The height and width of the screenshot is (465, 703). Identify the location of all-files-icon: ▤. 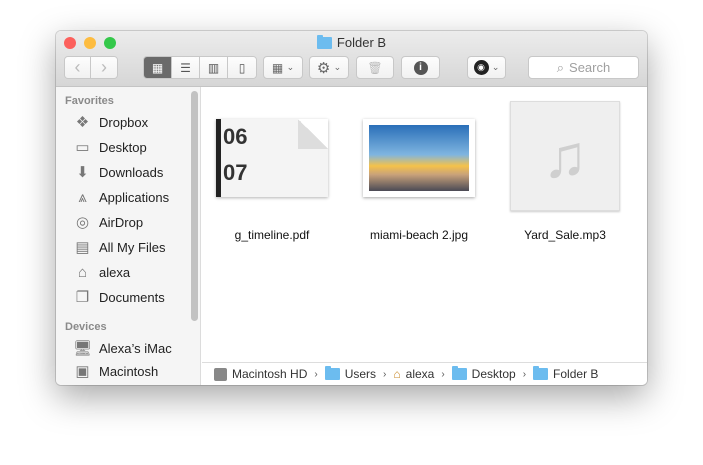
(82, 247).